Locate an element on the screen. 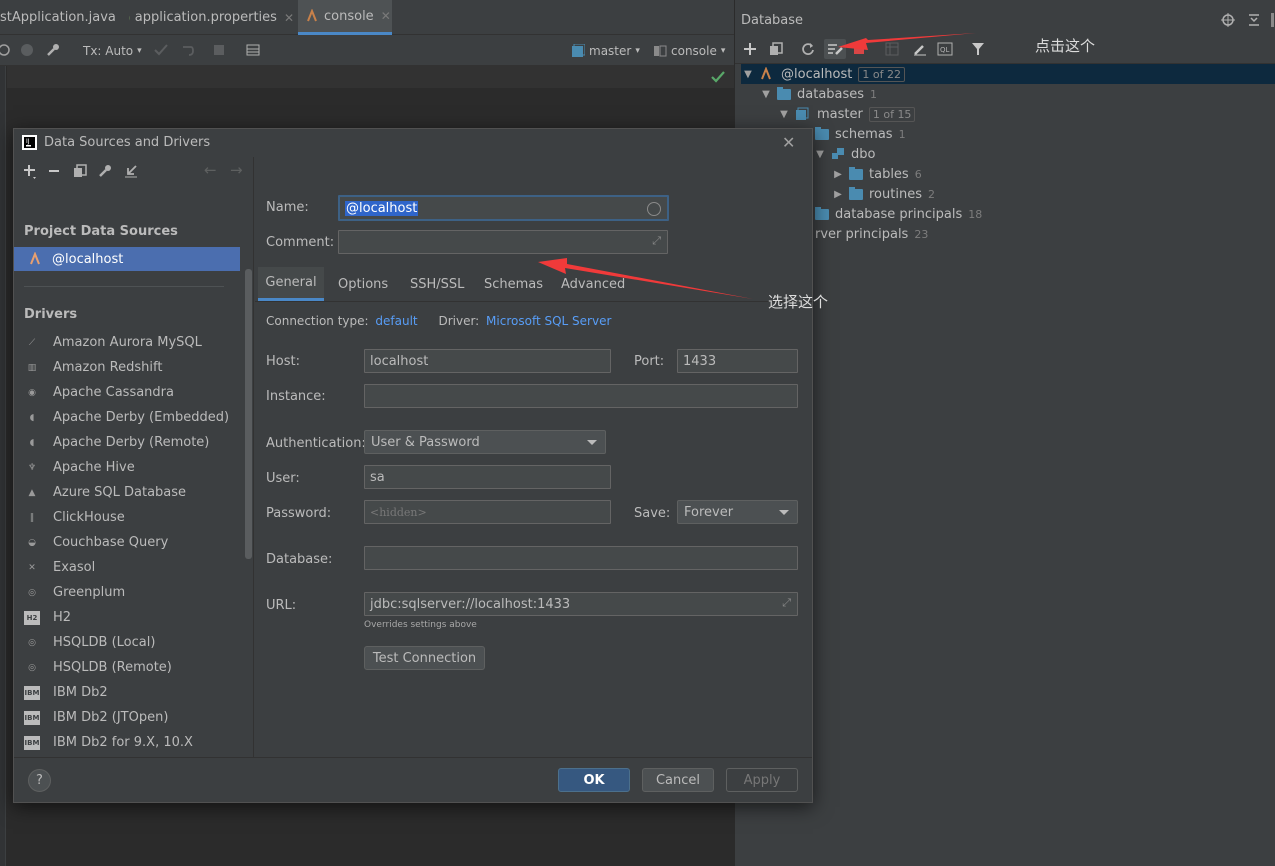  url-value: jdbc:sqlserver://localhost:1433 is located at coordinates (470, 604).